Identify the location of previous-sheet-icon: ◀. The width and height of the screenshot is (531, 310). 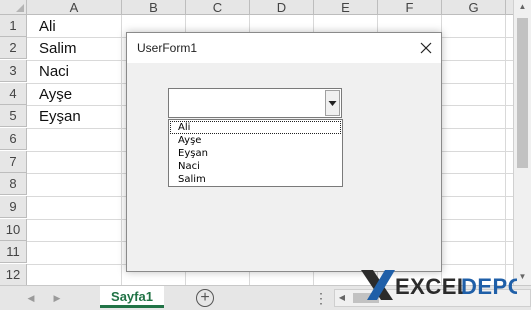
(31, 298).